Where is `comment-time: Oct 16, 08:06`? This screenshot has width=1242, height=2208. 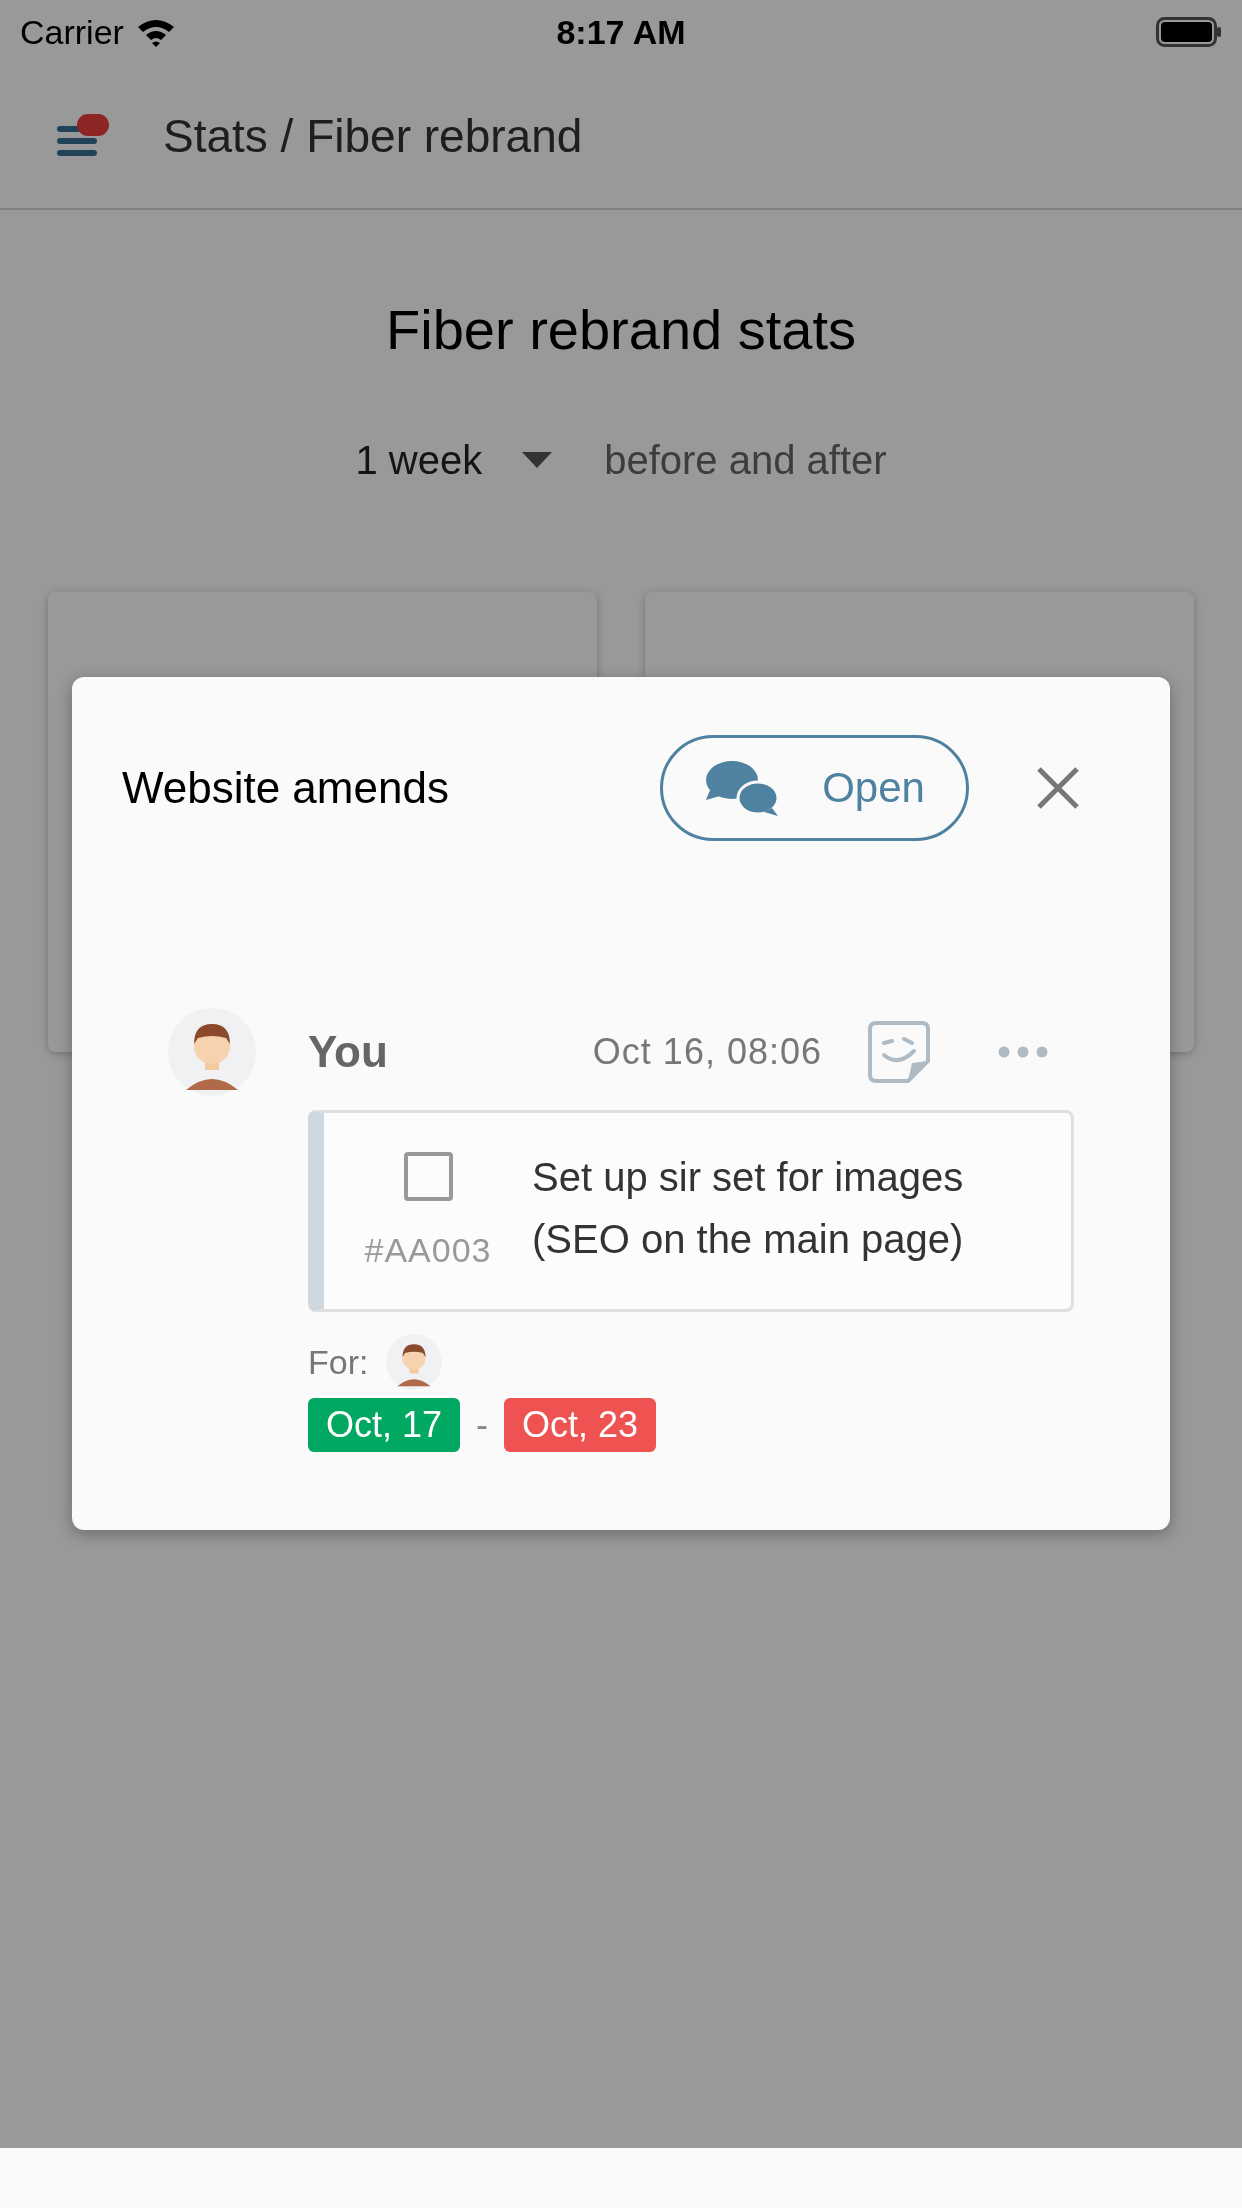
comment-time: Oct 16, 08:06 is located at coordinates (707, 1052).